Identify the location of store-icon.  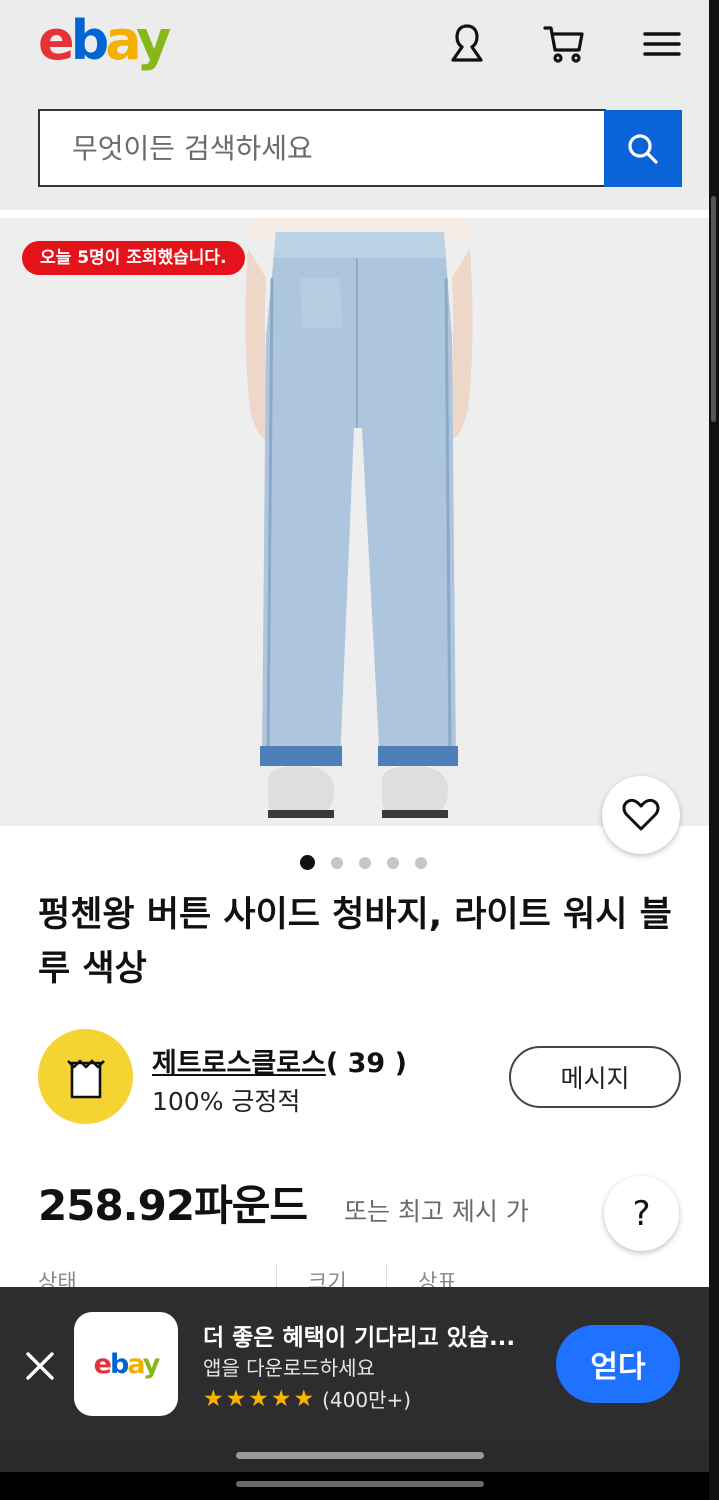
(85, 1078).